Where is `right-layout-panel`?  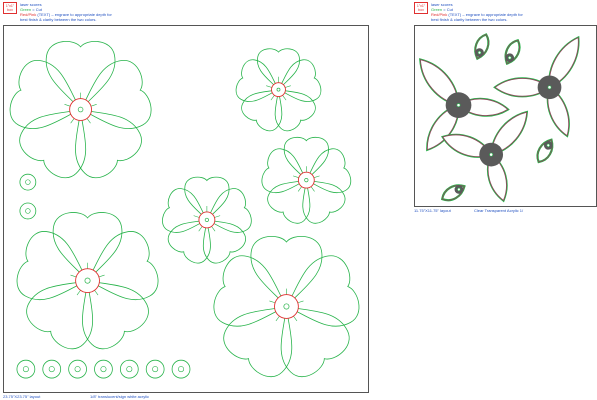
right-layout-panel is located at coordinates (505, 116).